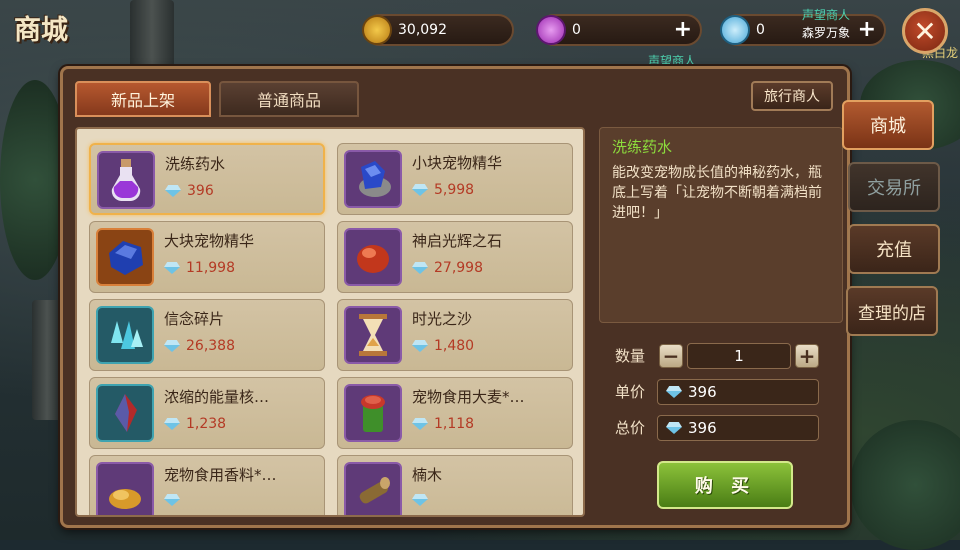 The width and height of the screenshot is (960, 550). What do you see at coordinates (126, 180) in the screenshot?
I see `potion-icon` at bounding box center [126, 180].